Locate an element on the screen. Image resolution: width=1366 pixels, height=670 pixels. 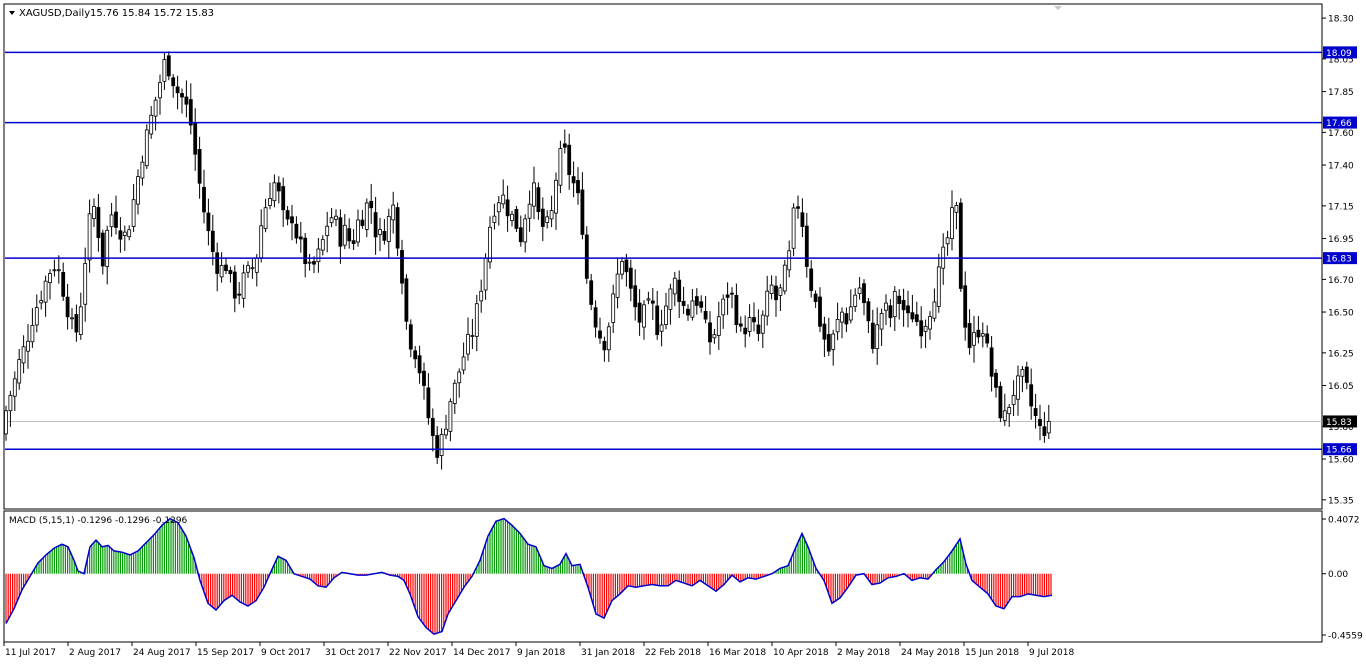
time-tick-label: 2 May 2018 is located at coordinates (863, 653).